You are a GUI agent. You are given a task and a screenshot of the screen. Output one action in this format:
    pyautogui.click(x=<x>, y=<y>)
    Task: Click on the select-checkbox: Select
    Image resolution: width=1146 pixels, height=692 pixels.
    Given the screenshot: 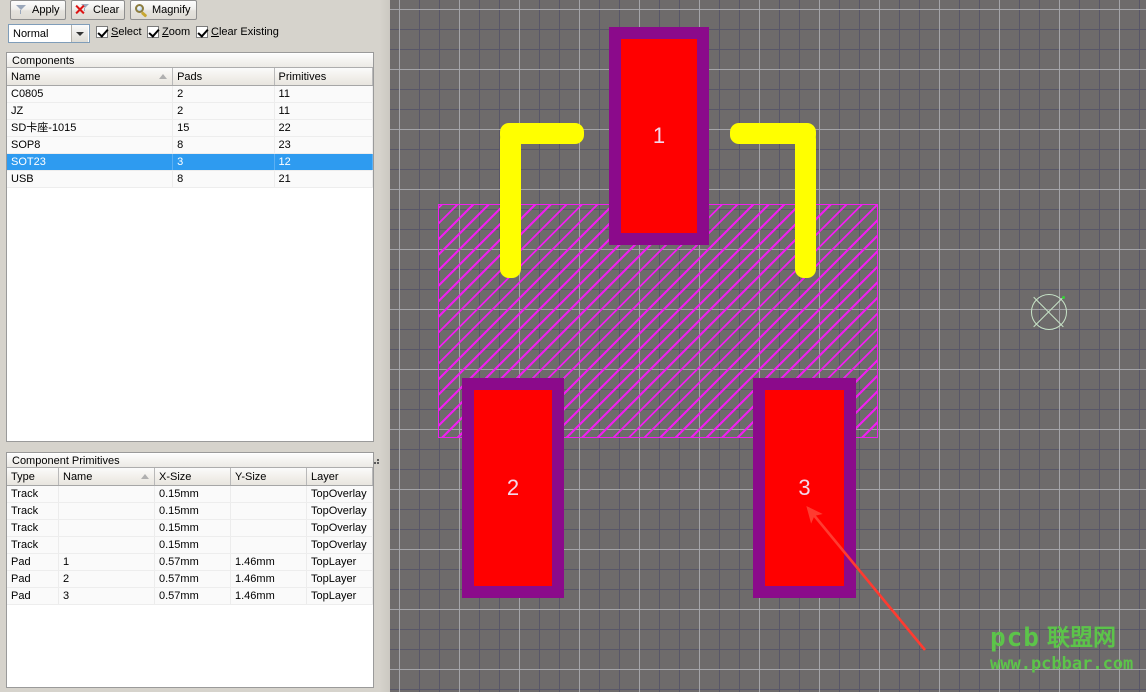 What is the action you would take?
    pyautogui.click(x=119, y=32)
    